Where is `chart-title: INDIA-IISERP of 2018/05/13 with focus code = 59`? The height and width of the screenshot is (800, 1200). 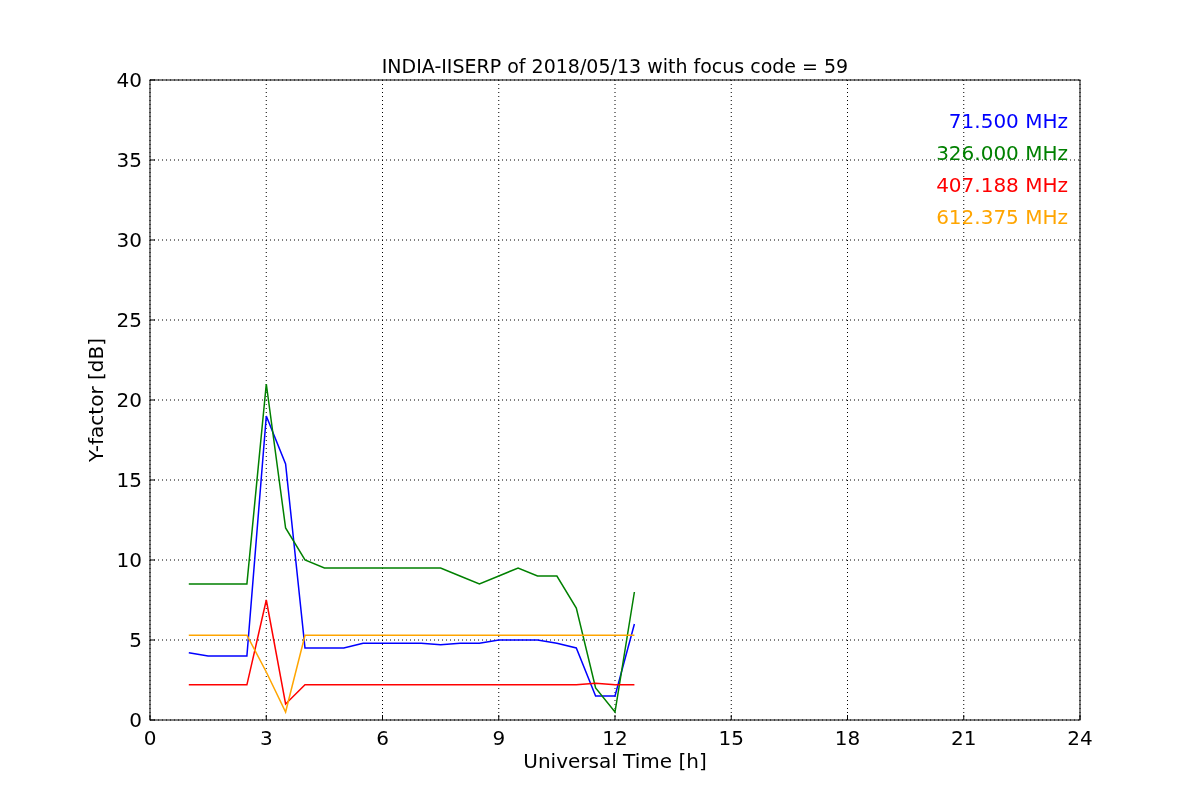 chart-title: INDIA-IISERP of 2018/05/13 with focus code = 59 is located at coordinates (615, 66).